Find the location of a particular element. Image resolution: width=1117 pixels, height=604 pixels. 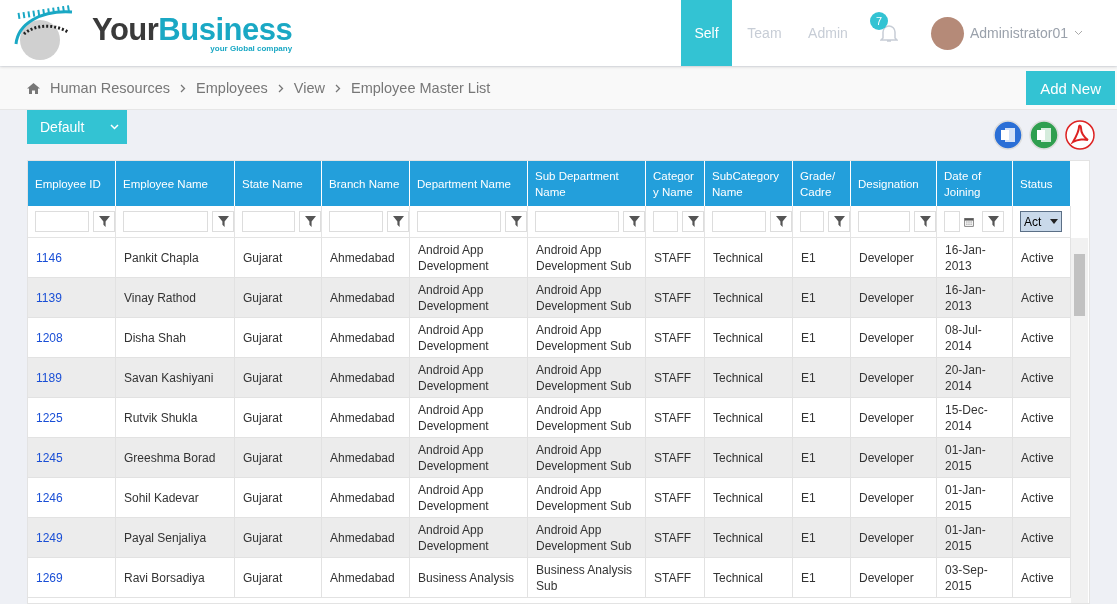

add-new-button: Add New is located at coordinates (1070, 88).